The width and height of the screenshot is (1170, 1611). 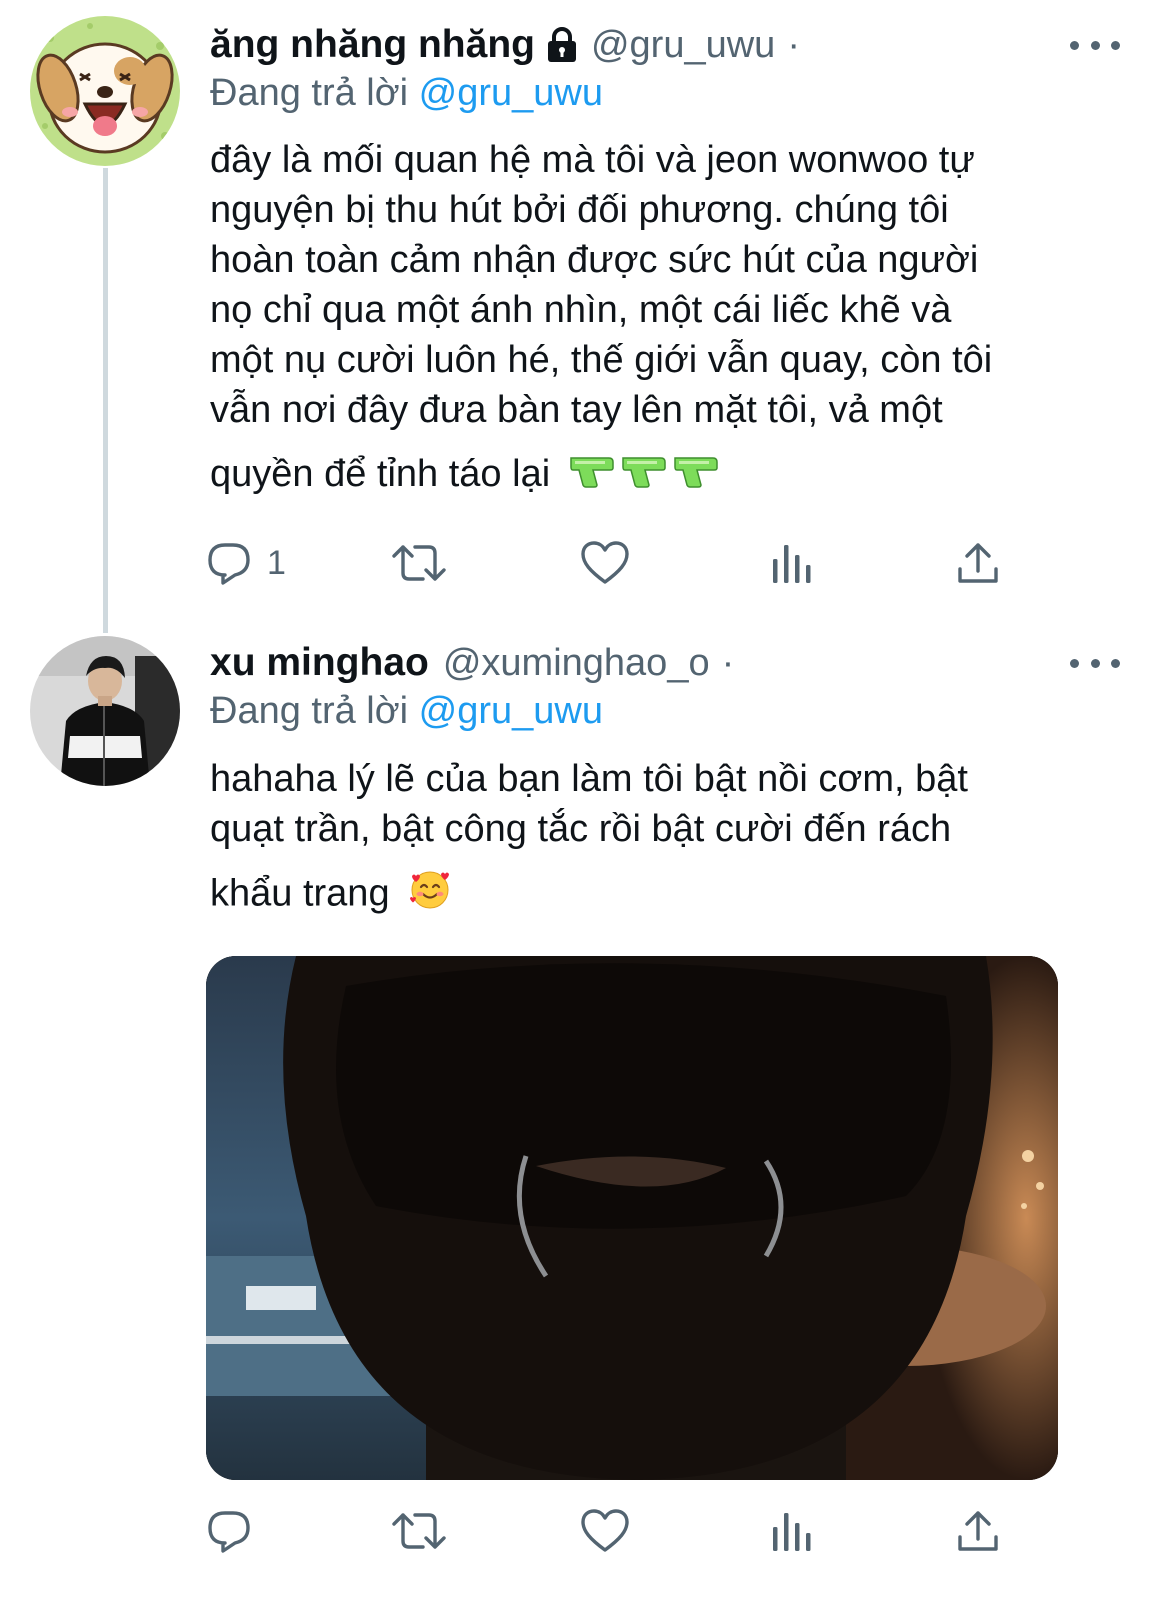 I want to click on tweet-text-last-line: khẩu trang, so click(x=660, y=895).